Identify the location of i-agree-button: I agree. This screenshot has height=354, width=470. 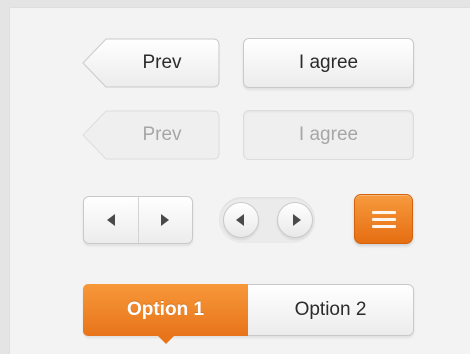
(328, 63).